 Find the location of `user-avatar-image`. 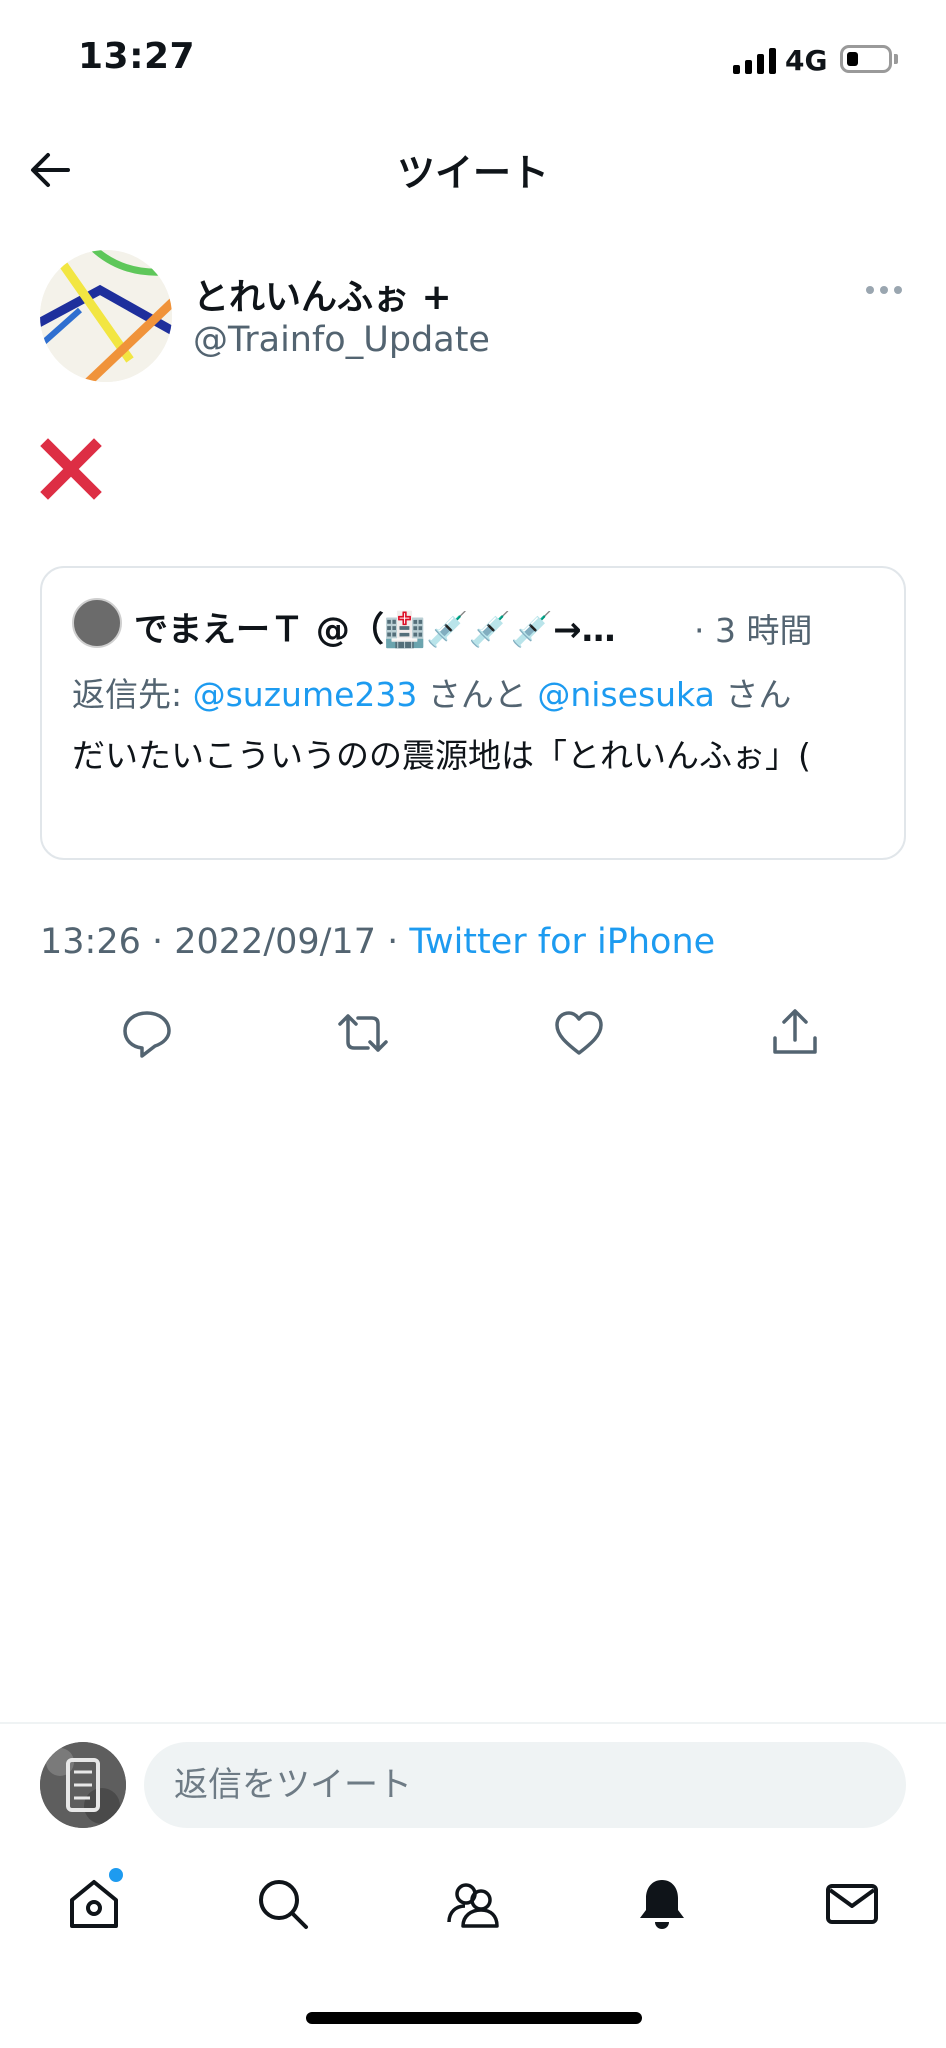

user-avatar-image is located at coordinates (83, 1785).